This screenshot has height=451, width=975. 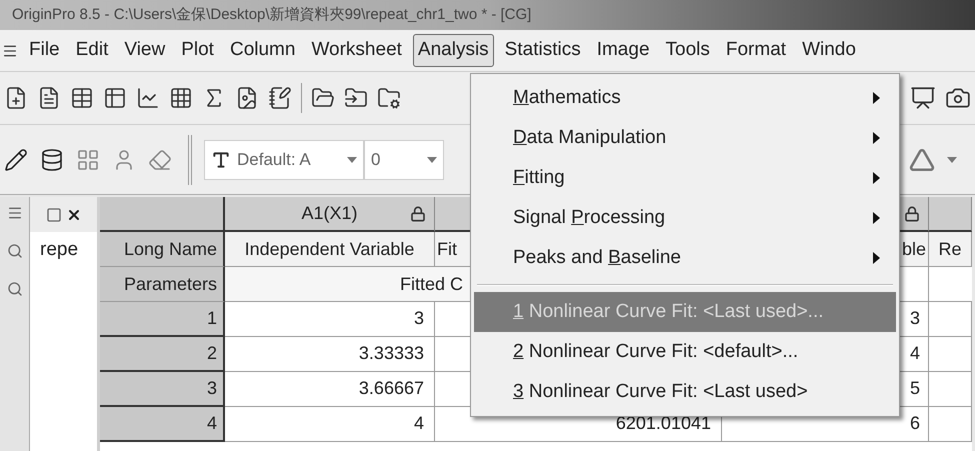 What do you see at coordinates (160, 160) in the screenshot?
I see `eraser-icon` at bounding box center [160, 160].